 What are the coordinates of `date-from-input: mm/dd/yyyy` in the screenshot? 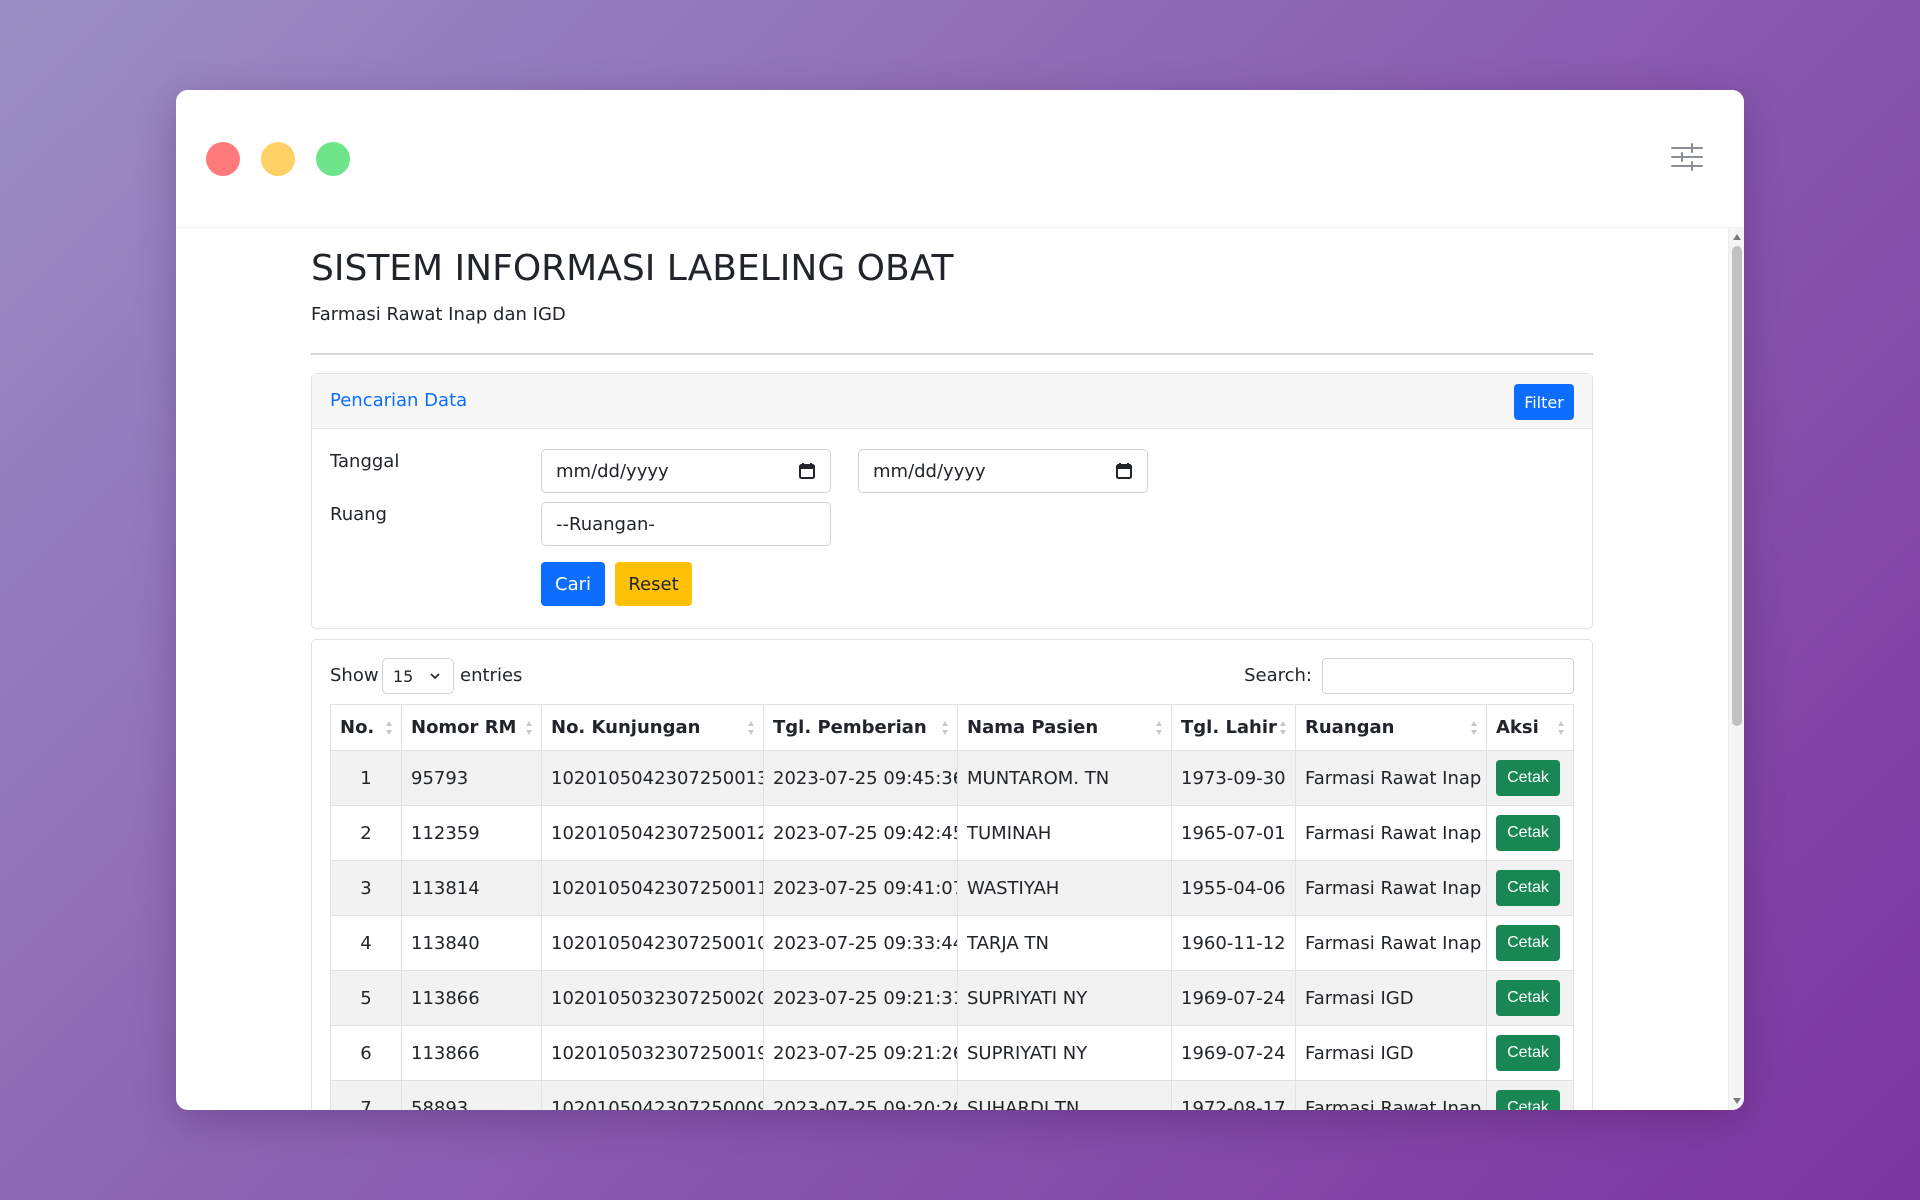 It's located at (686, 471).